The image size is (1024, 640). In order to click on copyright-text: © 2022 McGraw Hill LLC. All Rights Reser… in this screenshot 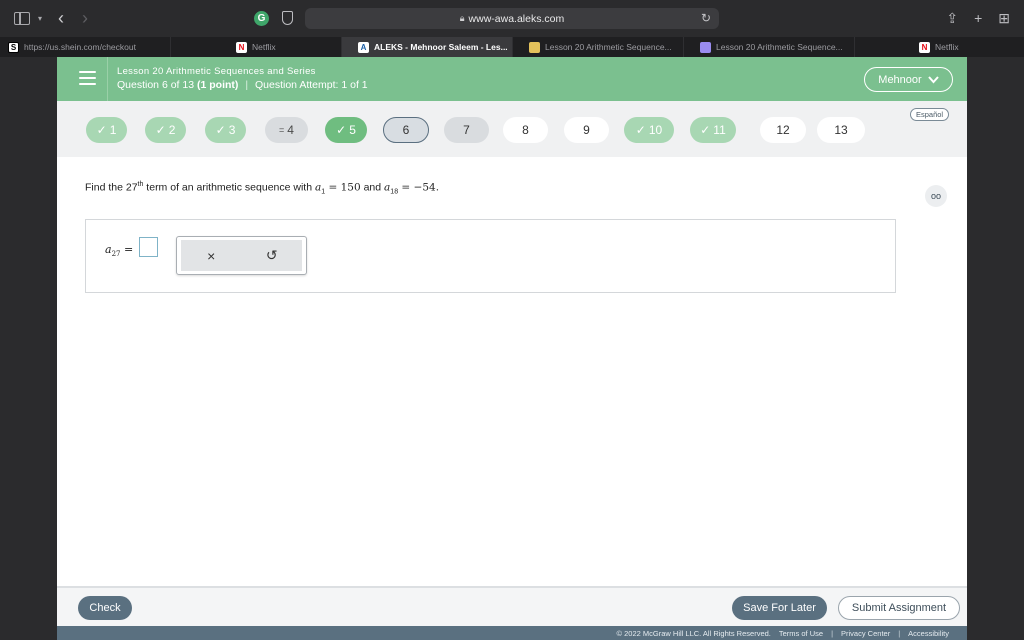, I will do `click(693, 633)`.